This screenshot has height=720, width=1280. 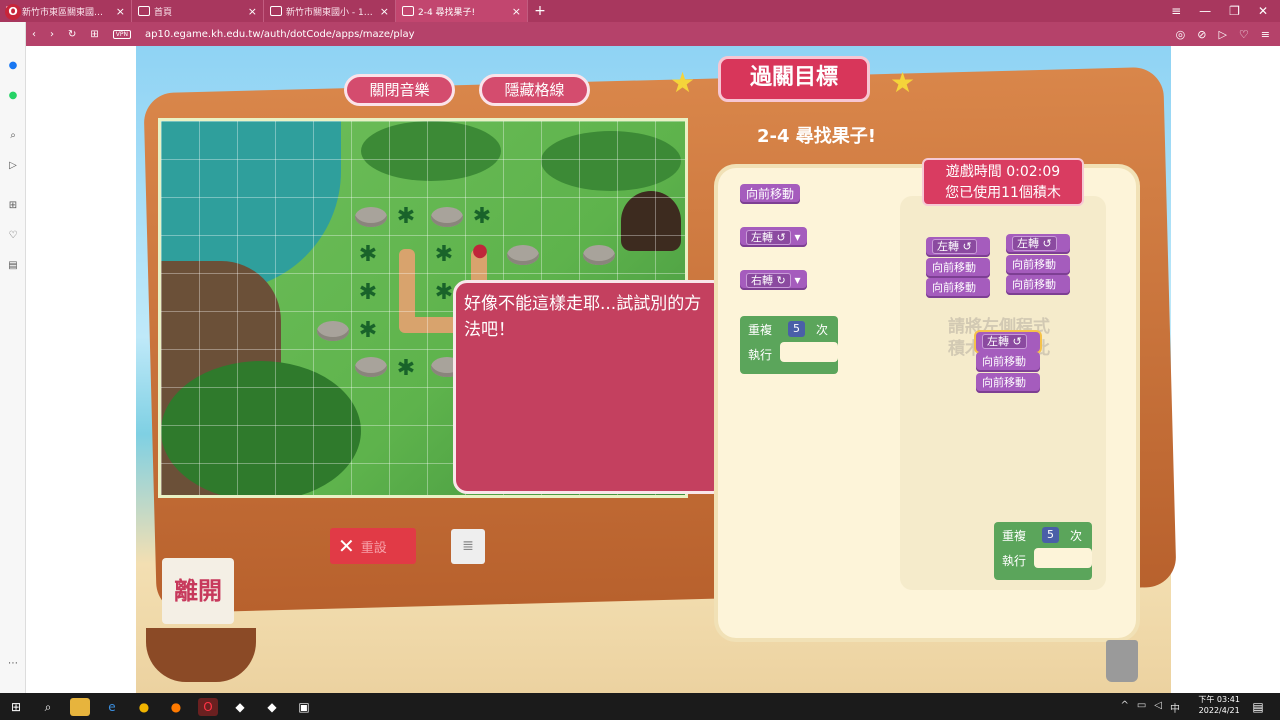 I want to click on send-icon: ▷, so click(x=13, y=166).